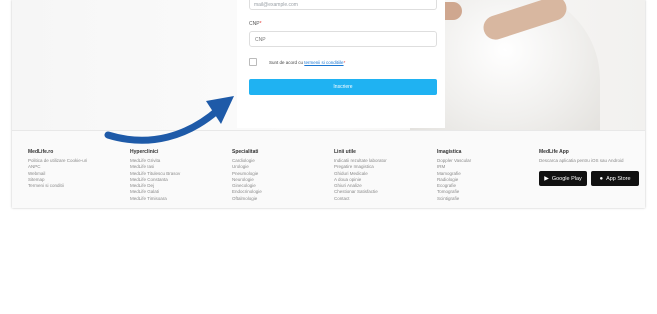 This screenshot has height=314, width=657. I want to click on app-store-button: ● App Store, so click(615, 178).